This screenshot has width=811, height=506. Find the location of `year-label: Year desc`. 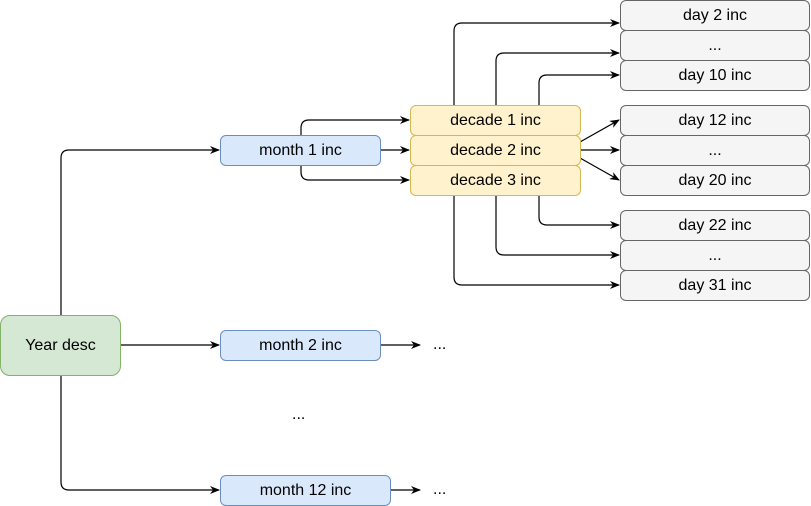

year-label: Year desc is located at coordinates (60, 345).